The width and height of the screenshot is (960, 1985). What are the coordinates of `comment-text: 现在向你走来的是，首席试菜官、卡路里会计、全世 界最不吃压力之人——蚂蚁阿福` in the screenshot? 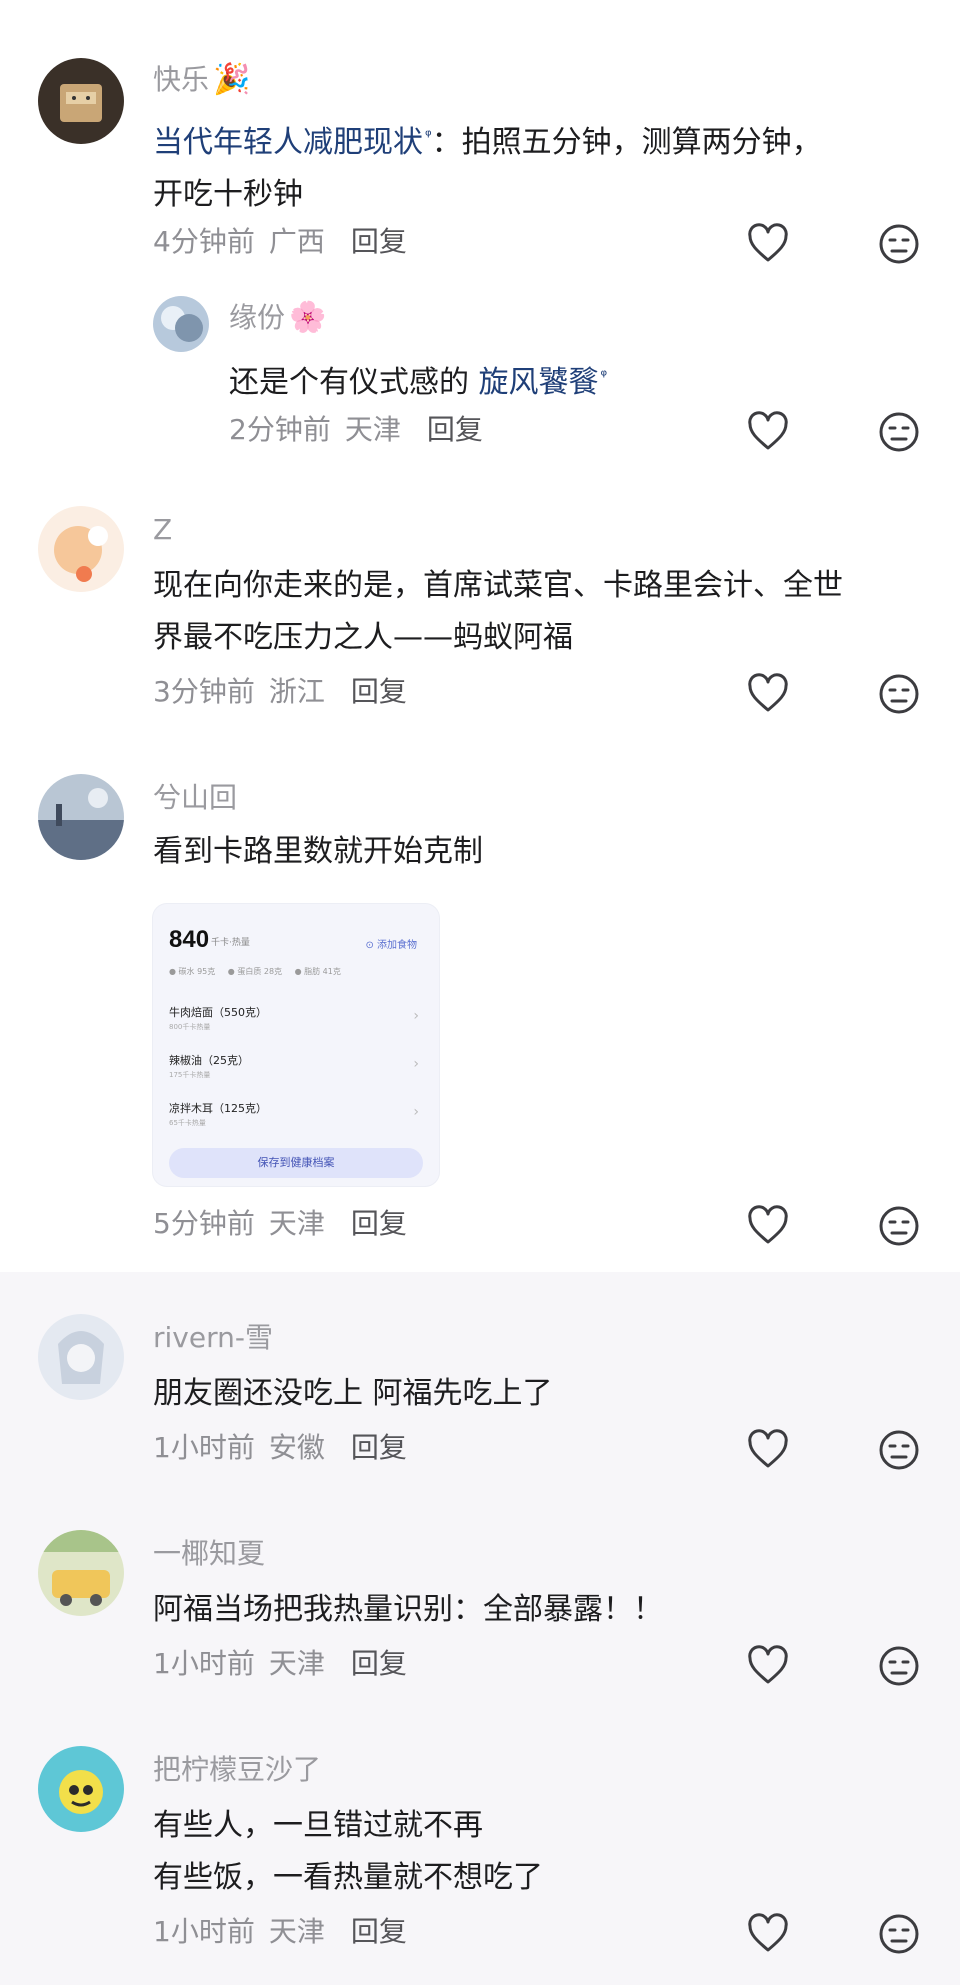 It's located at (498, 611).